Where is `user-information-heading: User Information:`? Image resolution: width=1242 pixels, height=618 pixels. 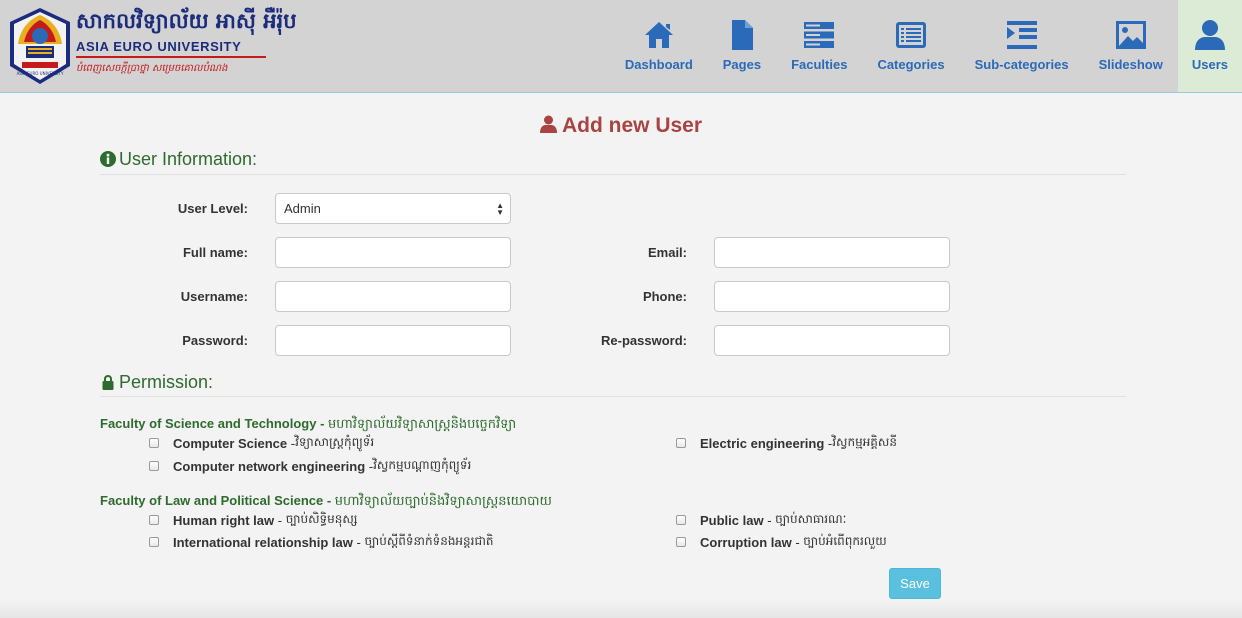 user-information-heading: User Information: is located at coordinates (178, 159).